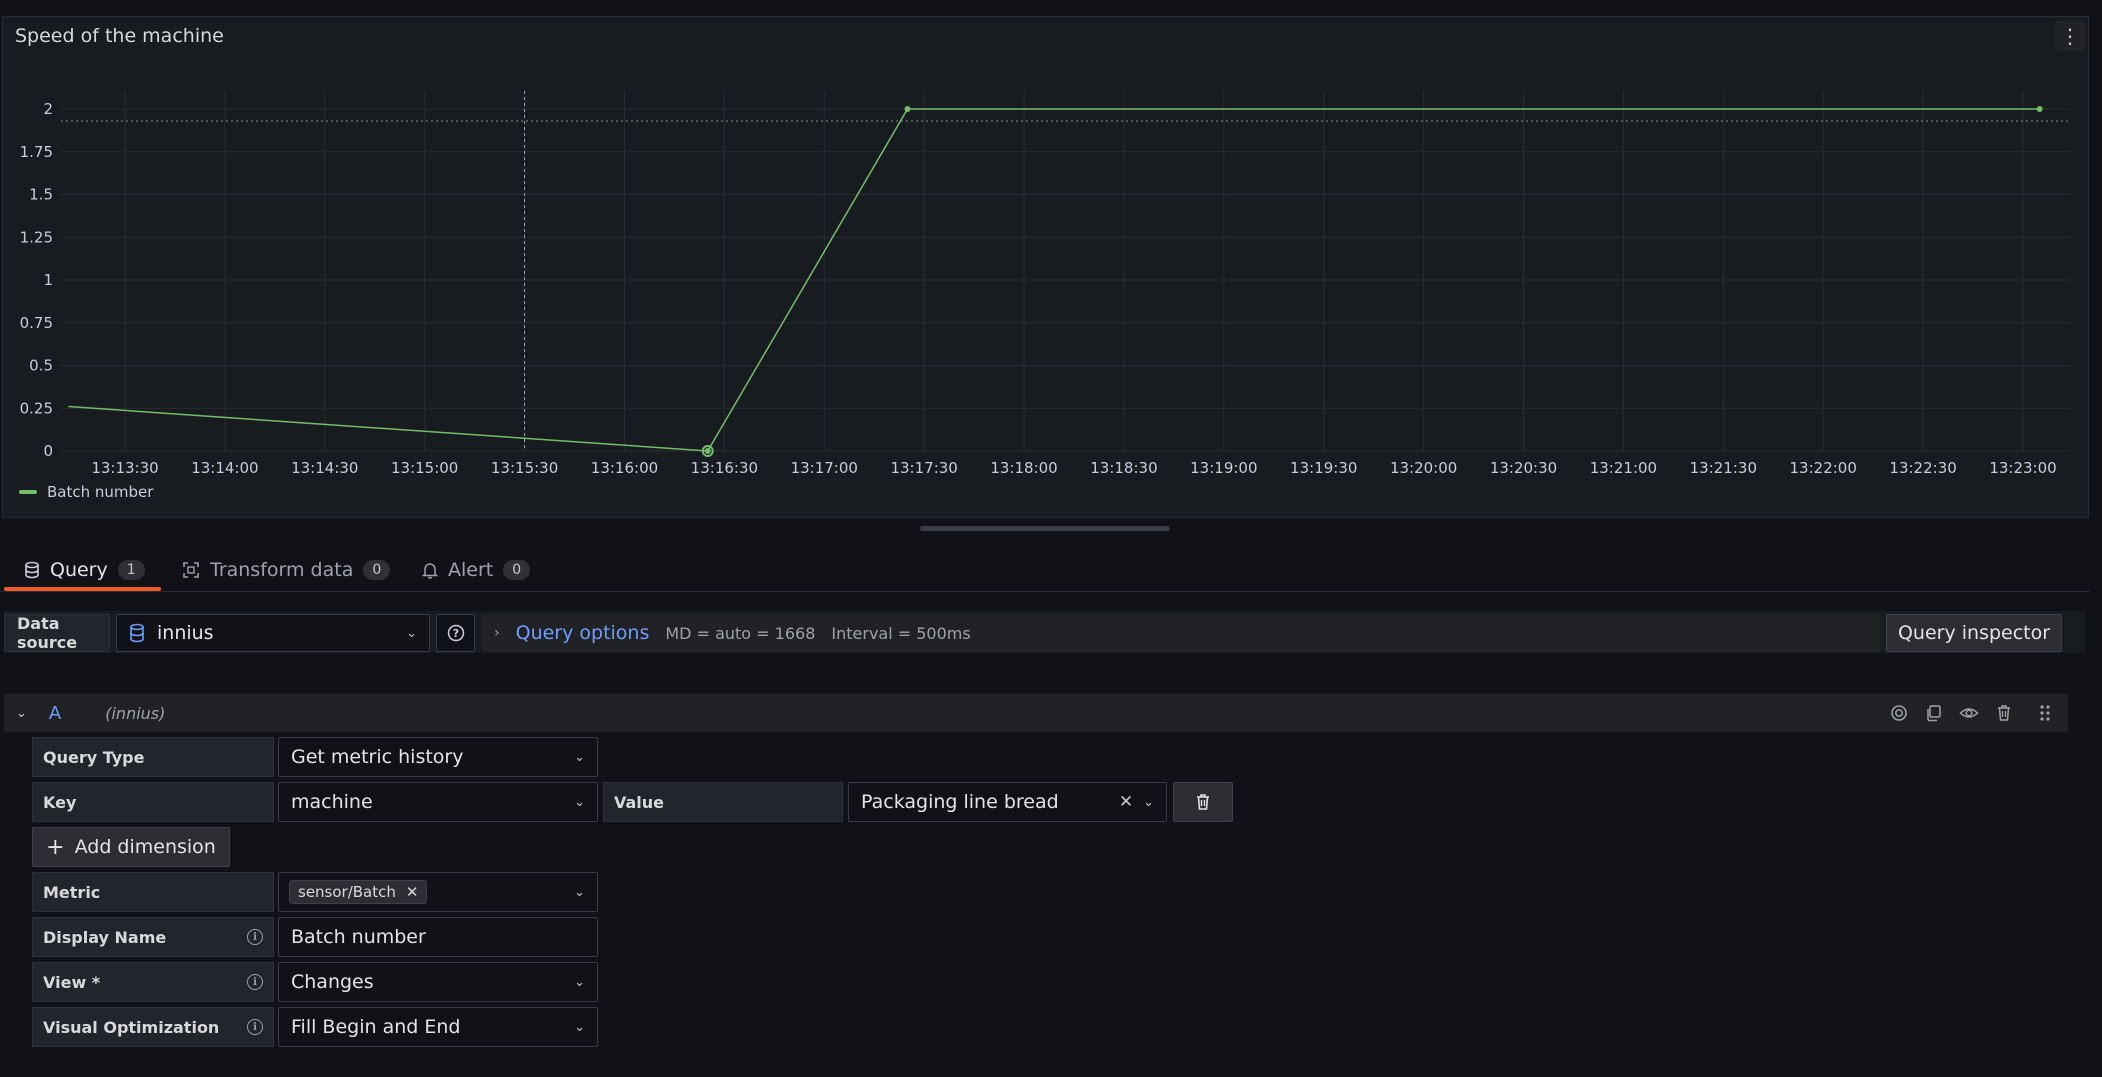 This screenshot has height=1077, width=2102. I want to click on query-help-button, so click(1899, 713).